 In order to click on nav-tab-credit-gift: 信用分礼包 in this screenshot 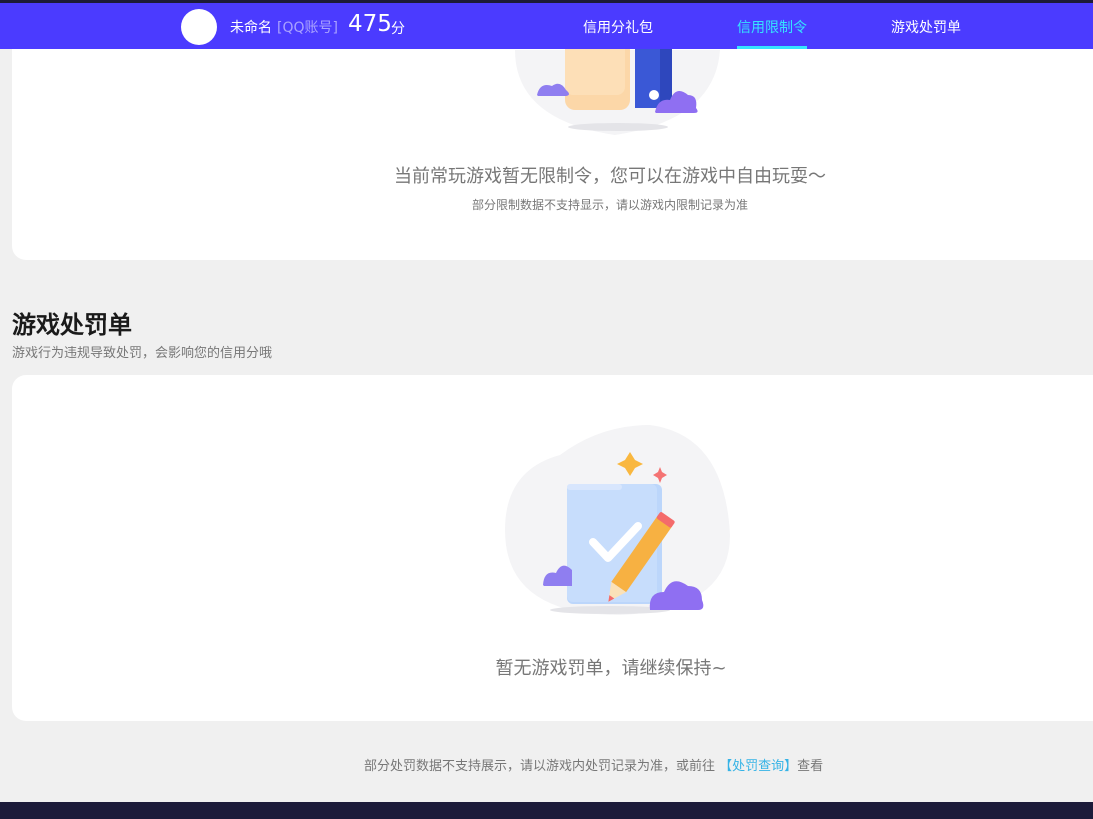, I will do `click(618, 27)`.